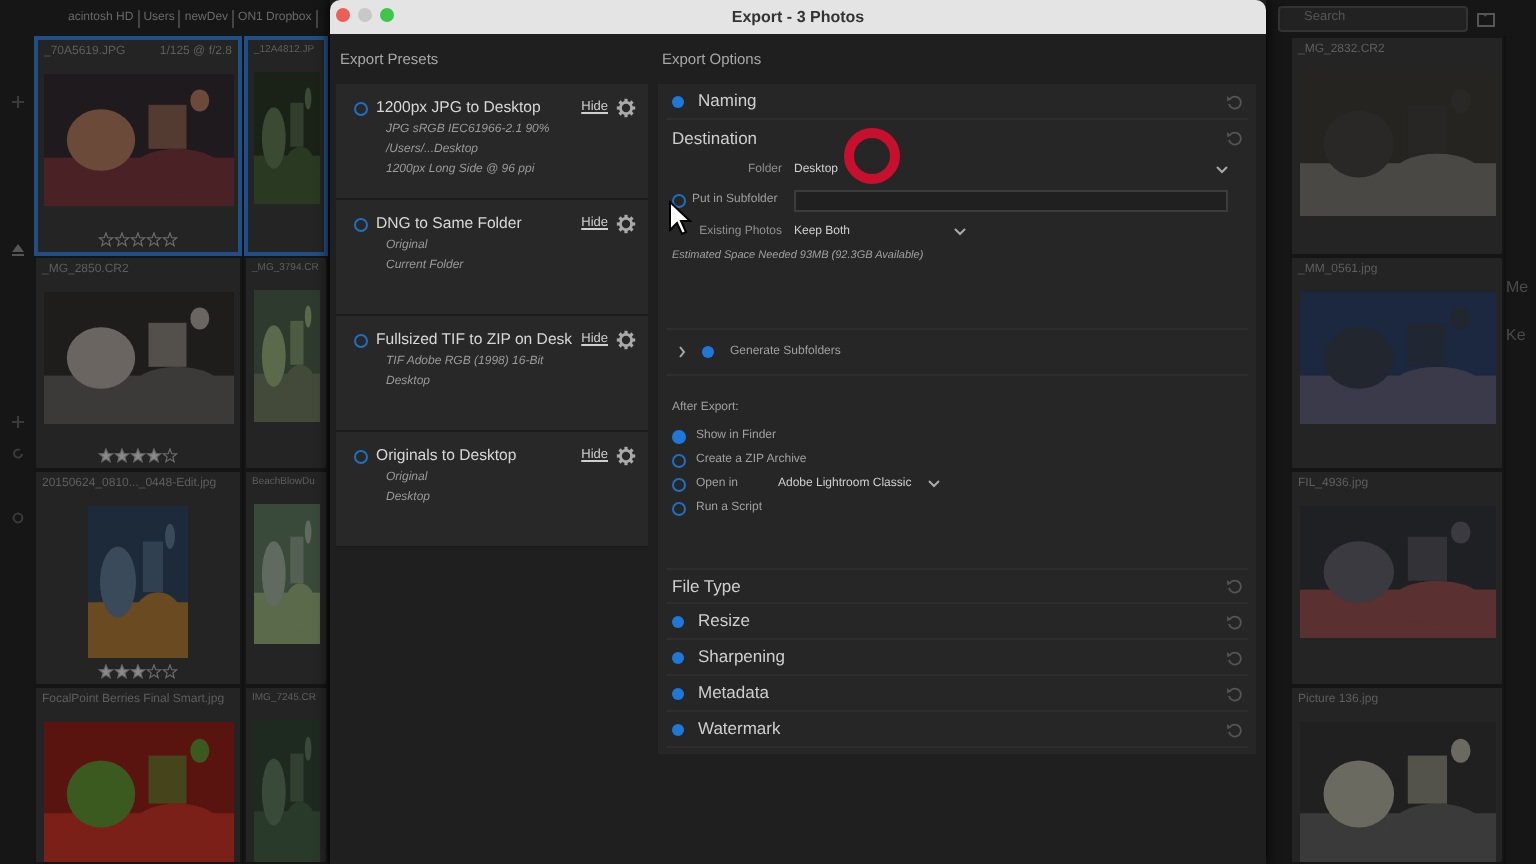 The width and height of the screenshot is (1536, 864). Describe the element at coordinates (387, 15) in the screenshot. I see `zoom-button` at that location.